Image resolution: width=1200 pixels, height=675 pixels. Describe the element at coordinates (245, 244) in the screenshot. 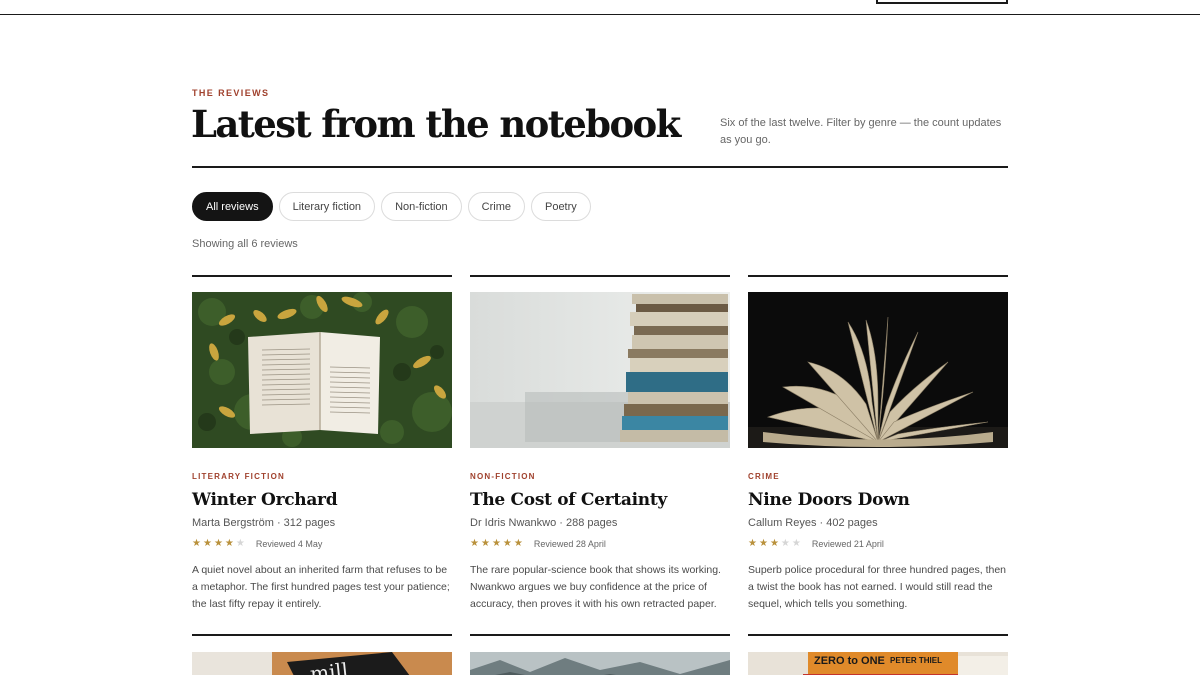

I see `results-count: Showing all 6 reviews` at that location.